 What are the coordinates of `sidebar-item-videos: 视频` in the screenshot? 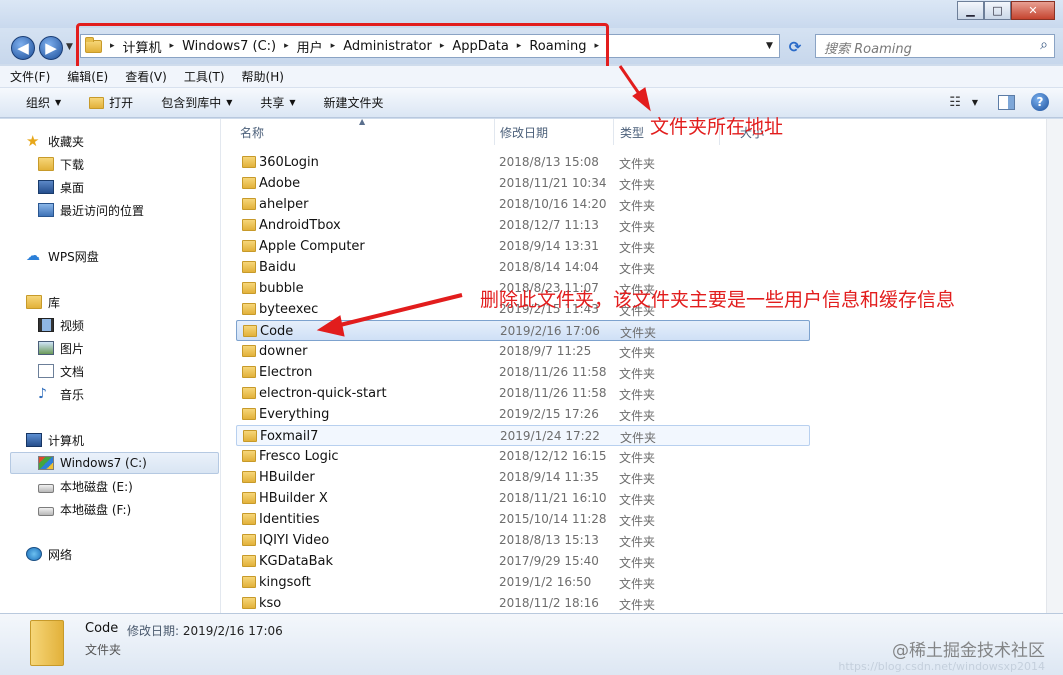 It's located at (61, 325).